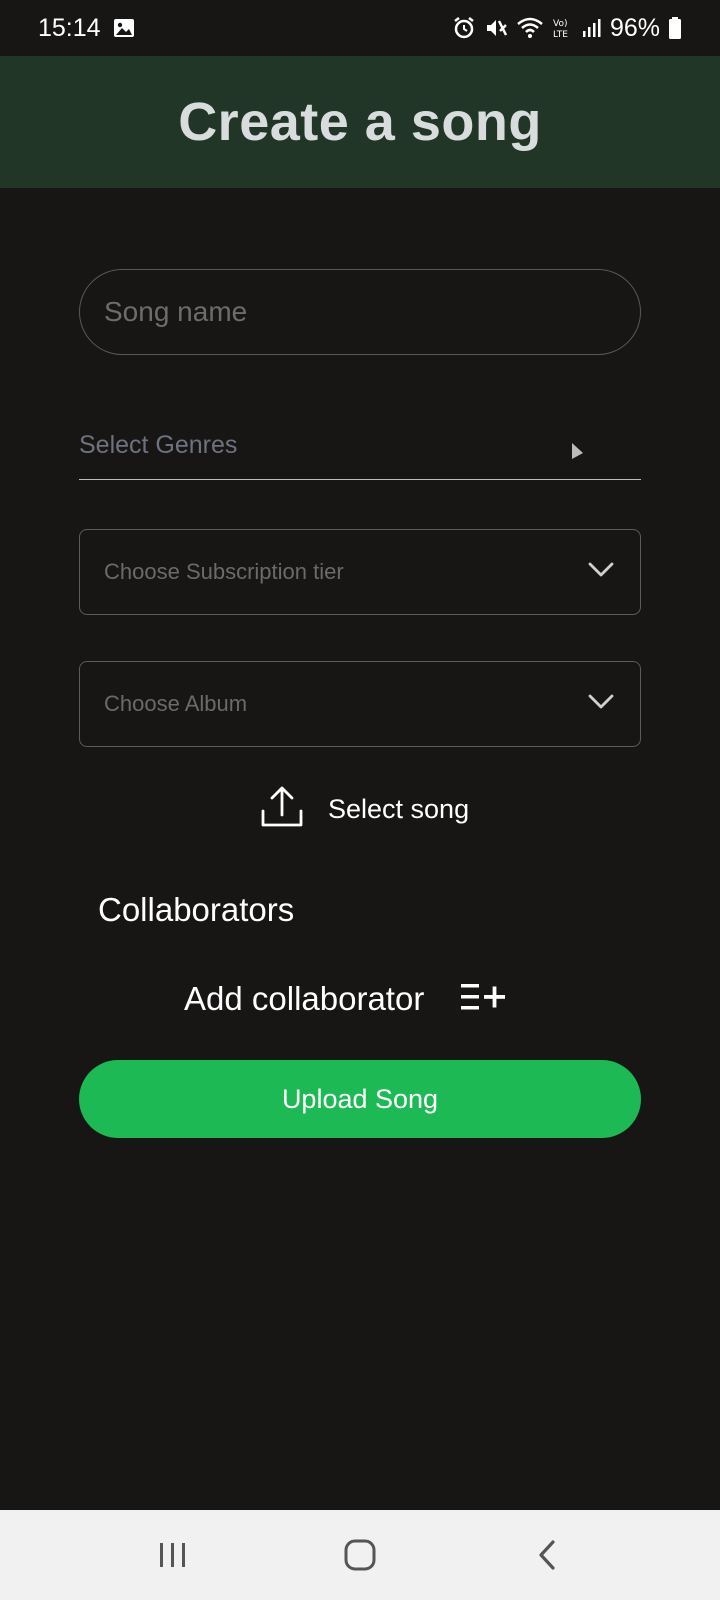 This screenshot has width=720, height=1600. I want to click on back-icon, so click(547, 1555).